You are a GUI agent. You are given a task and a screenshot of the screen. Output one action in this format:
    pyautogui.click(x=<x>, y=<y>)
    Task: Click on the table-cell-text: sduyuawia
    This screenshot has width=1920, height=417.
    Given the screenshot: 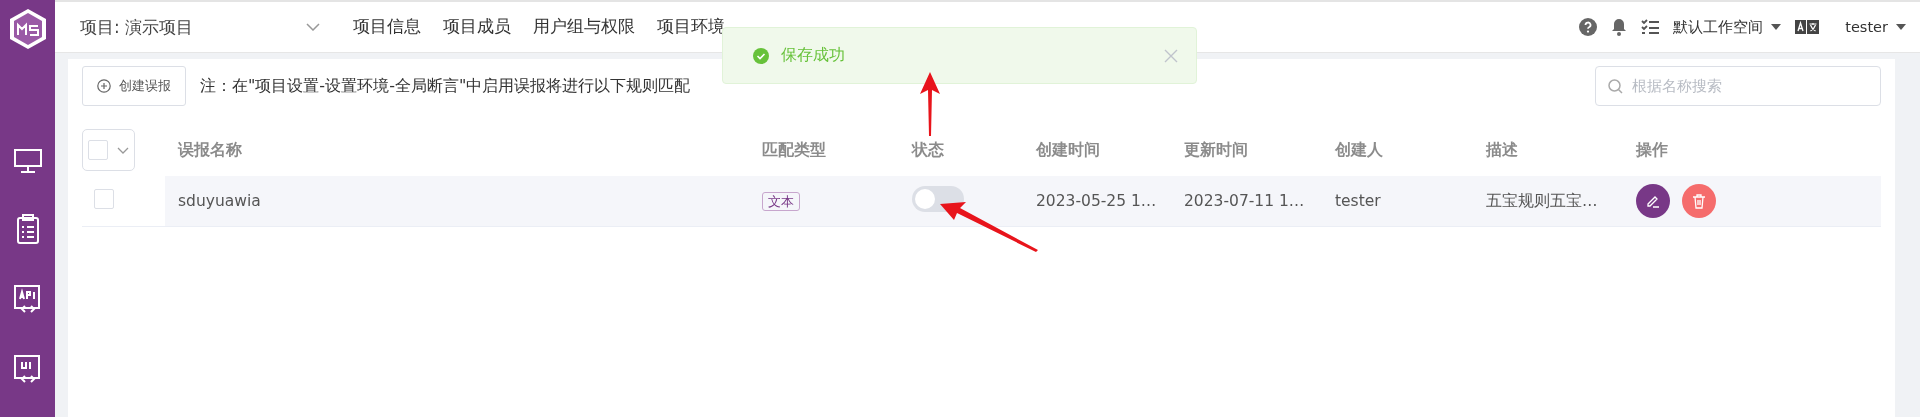 What is the action you would take?
    pyautogui.click(x=219, y=201)
    